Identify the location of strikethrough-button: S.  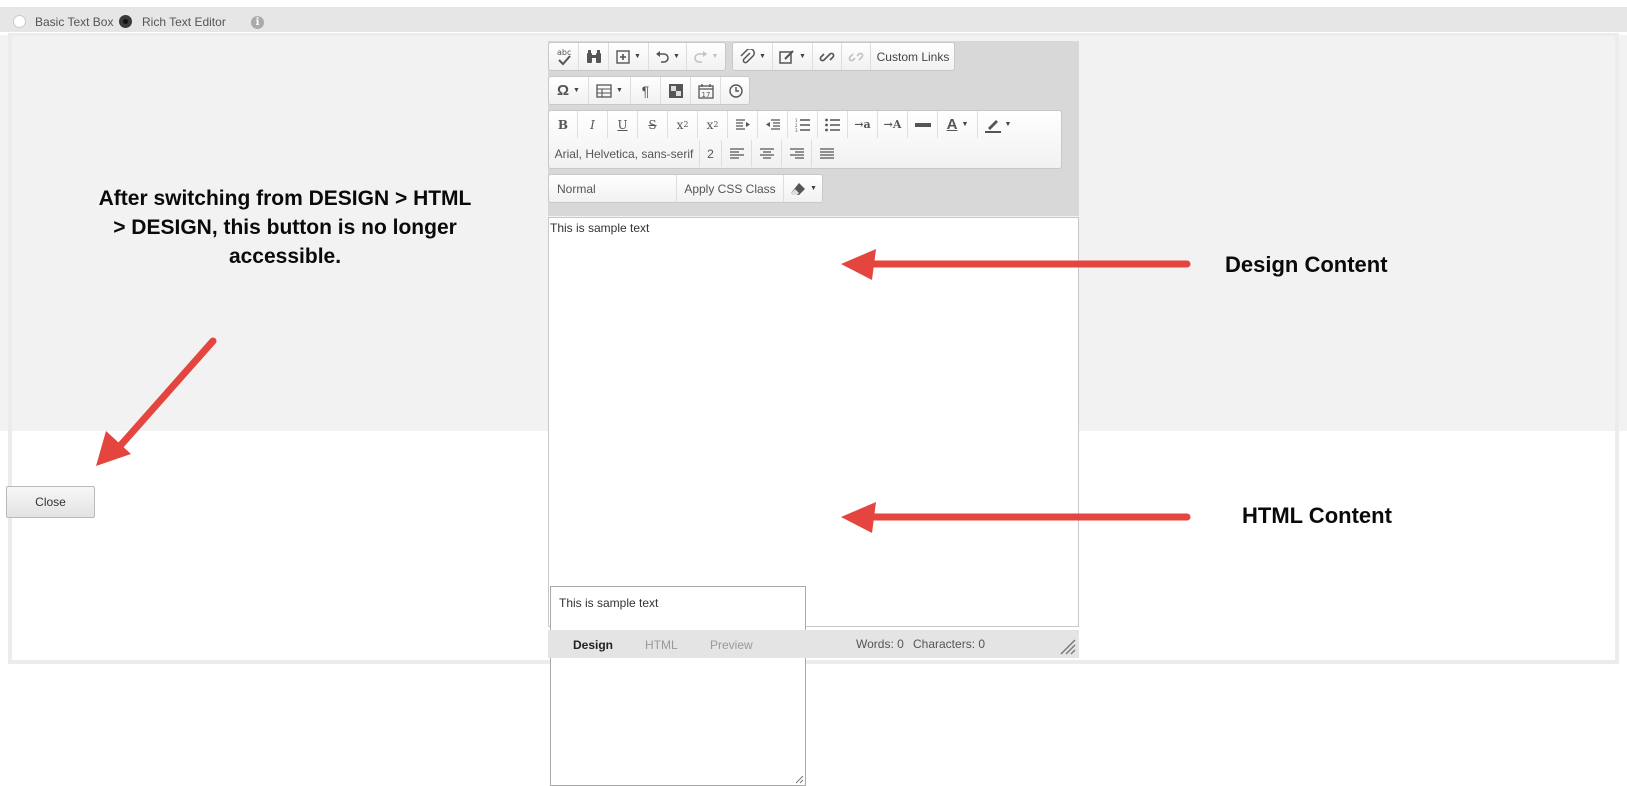
(653, 124).